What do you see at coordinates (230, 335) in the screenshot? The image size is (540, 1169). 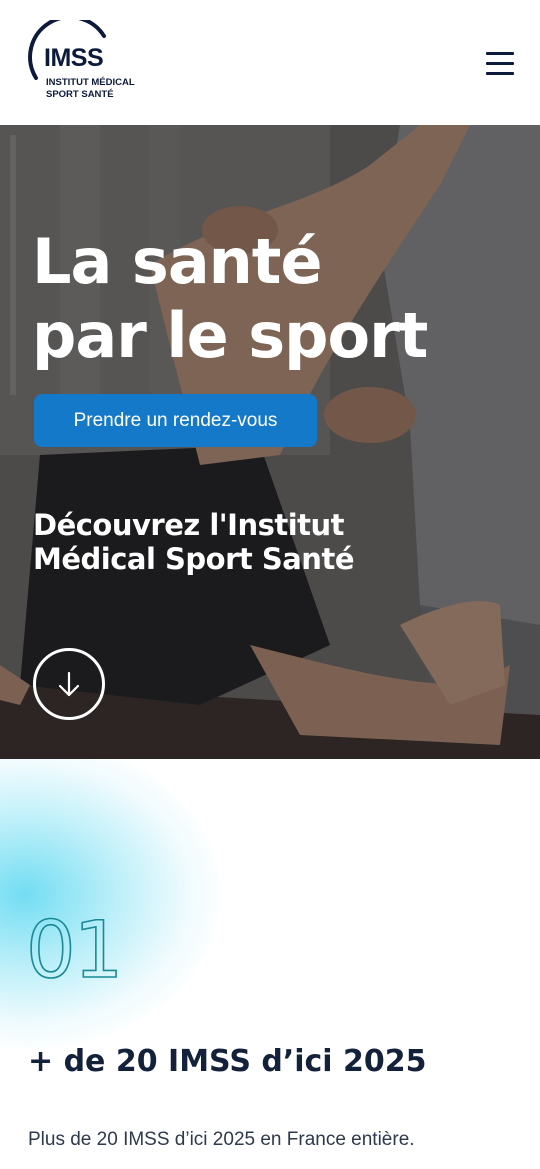 I see `hero-title-line2: par le sport` at bounding box center [230, 335].